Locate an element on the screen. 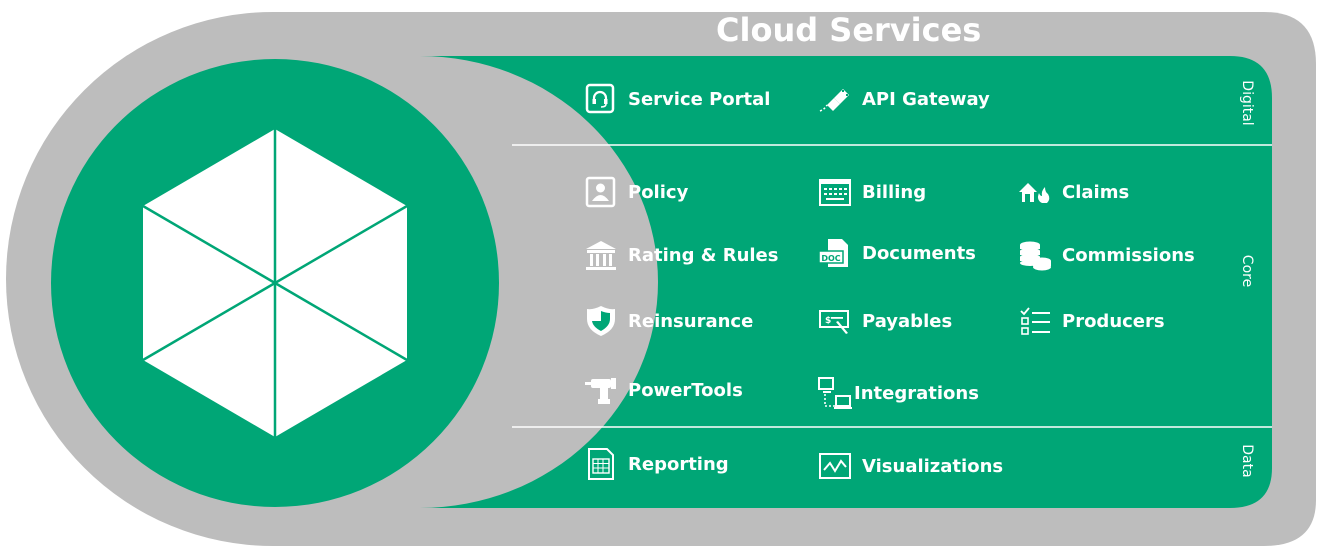 The height and width of the screenshot is (548, 1318). power-drill-icon is located at coordinates (601, 390).